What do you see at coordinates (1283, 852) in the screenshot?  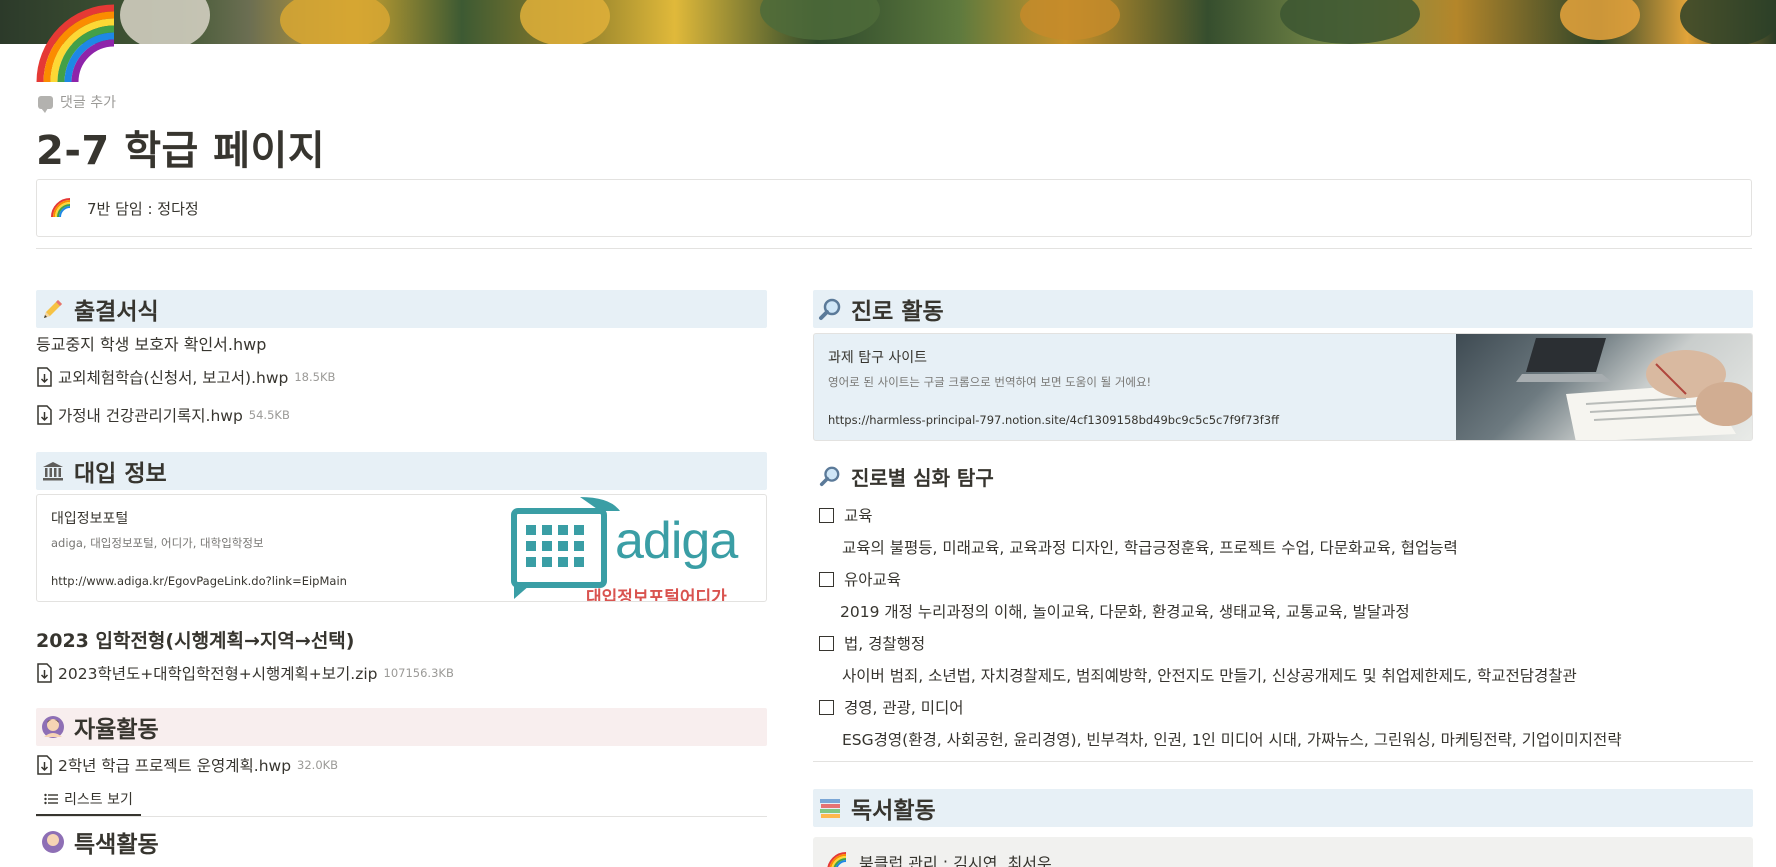 I see `bookclub-callout: 북클럽 관리 : 김시연, 최서우` at bounding box center [1283, 852].